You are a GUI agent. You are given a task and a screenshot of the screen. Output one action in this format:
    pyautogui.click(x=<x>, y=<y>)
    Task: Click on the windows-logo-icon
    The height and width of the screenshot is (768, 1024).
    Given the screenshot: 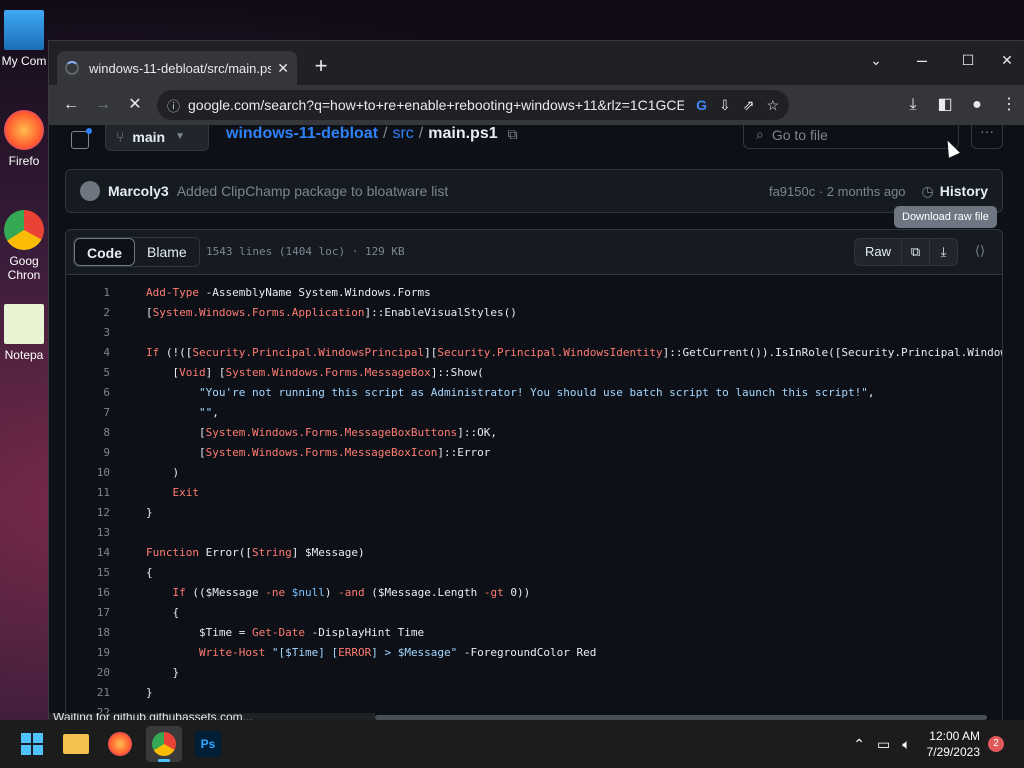 What is the action you would take?
    pyautogui.click(x=38, y=750)
    